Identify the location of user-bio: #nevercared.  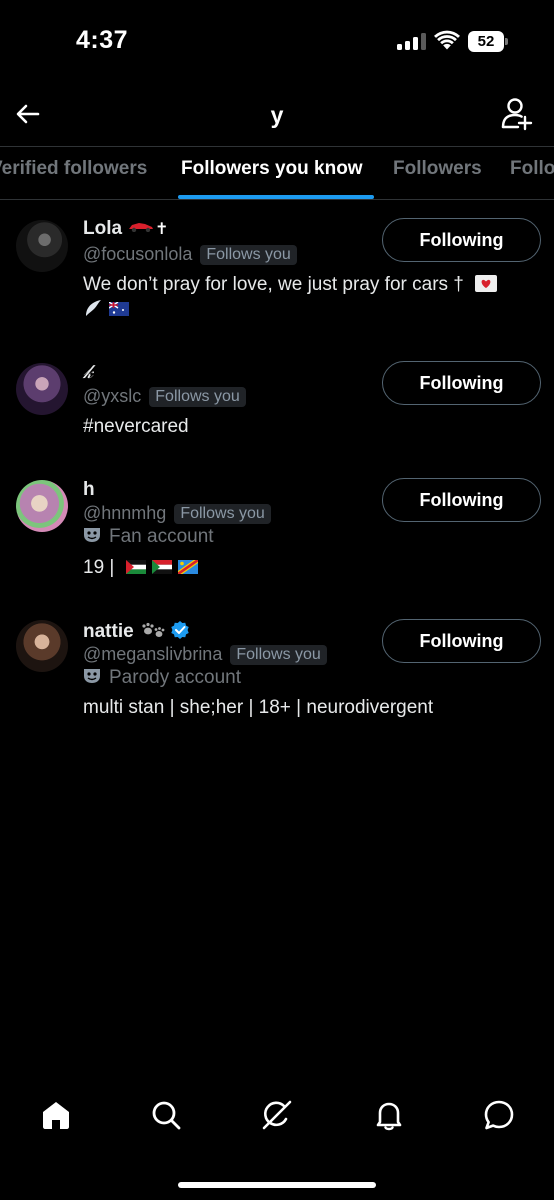
(136, 426).